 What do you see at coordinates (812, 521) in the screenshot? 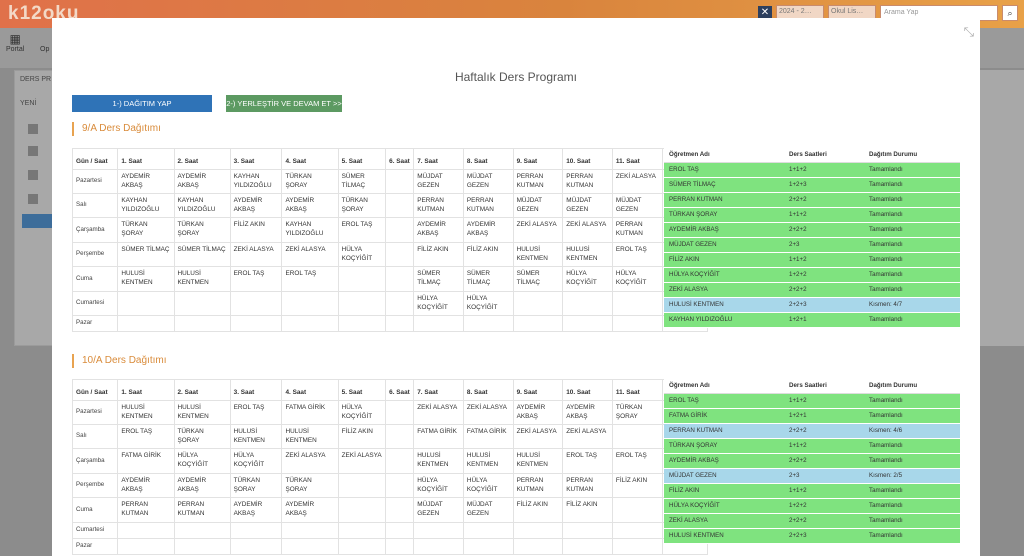
I see `teacher-row: ZEKİ ALASYA 2+2+2 Tamamlandı` at bounding box center [812, 521].